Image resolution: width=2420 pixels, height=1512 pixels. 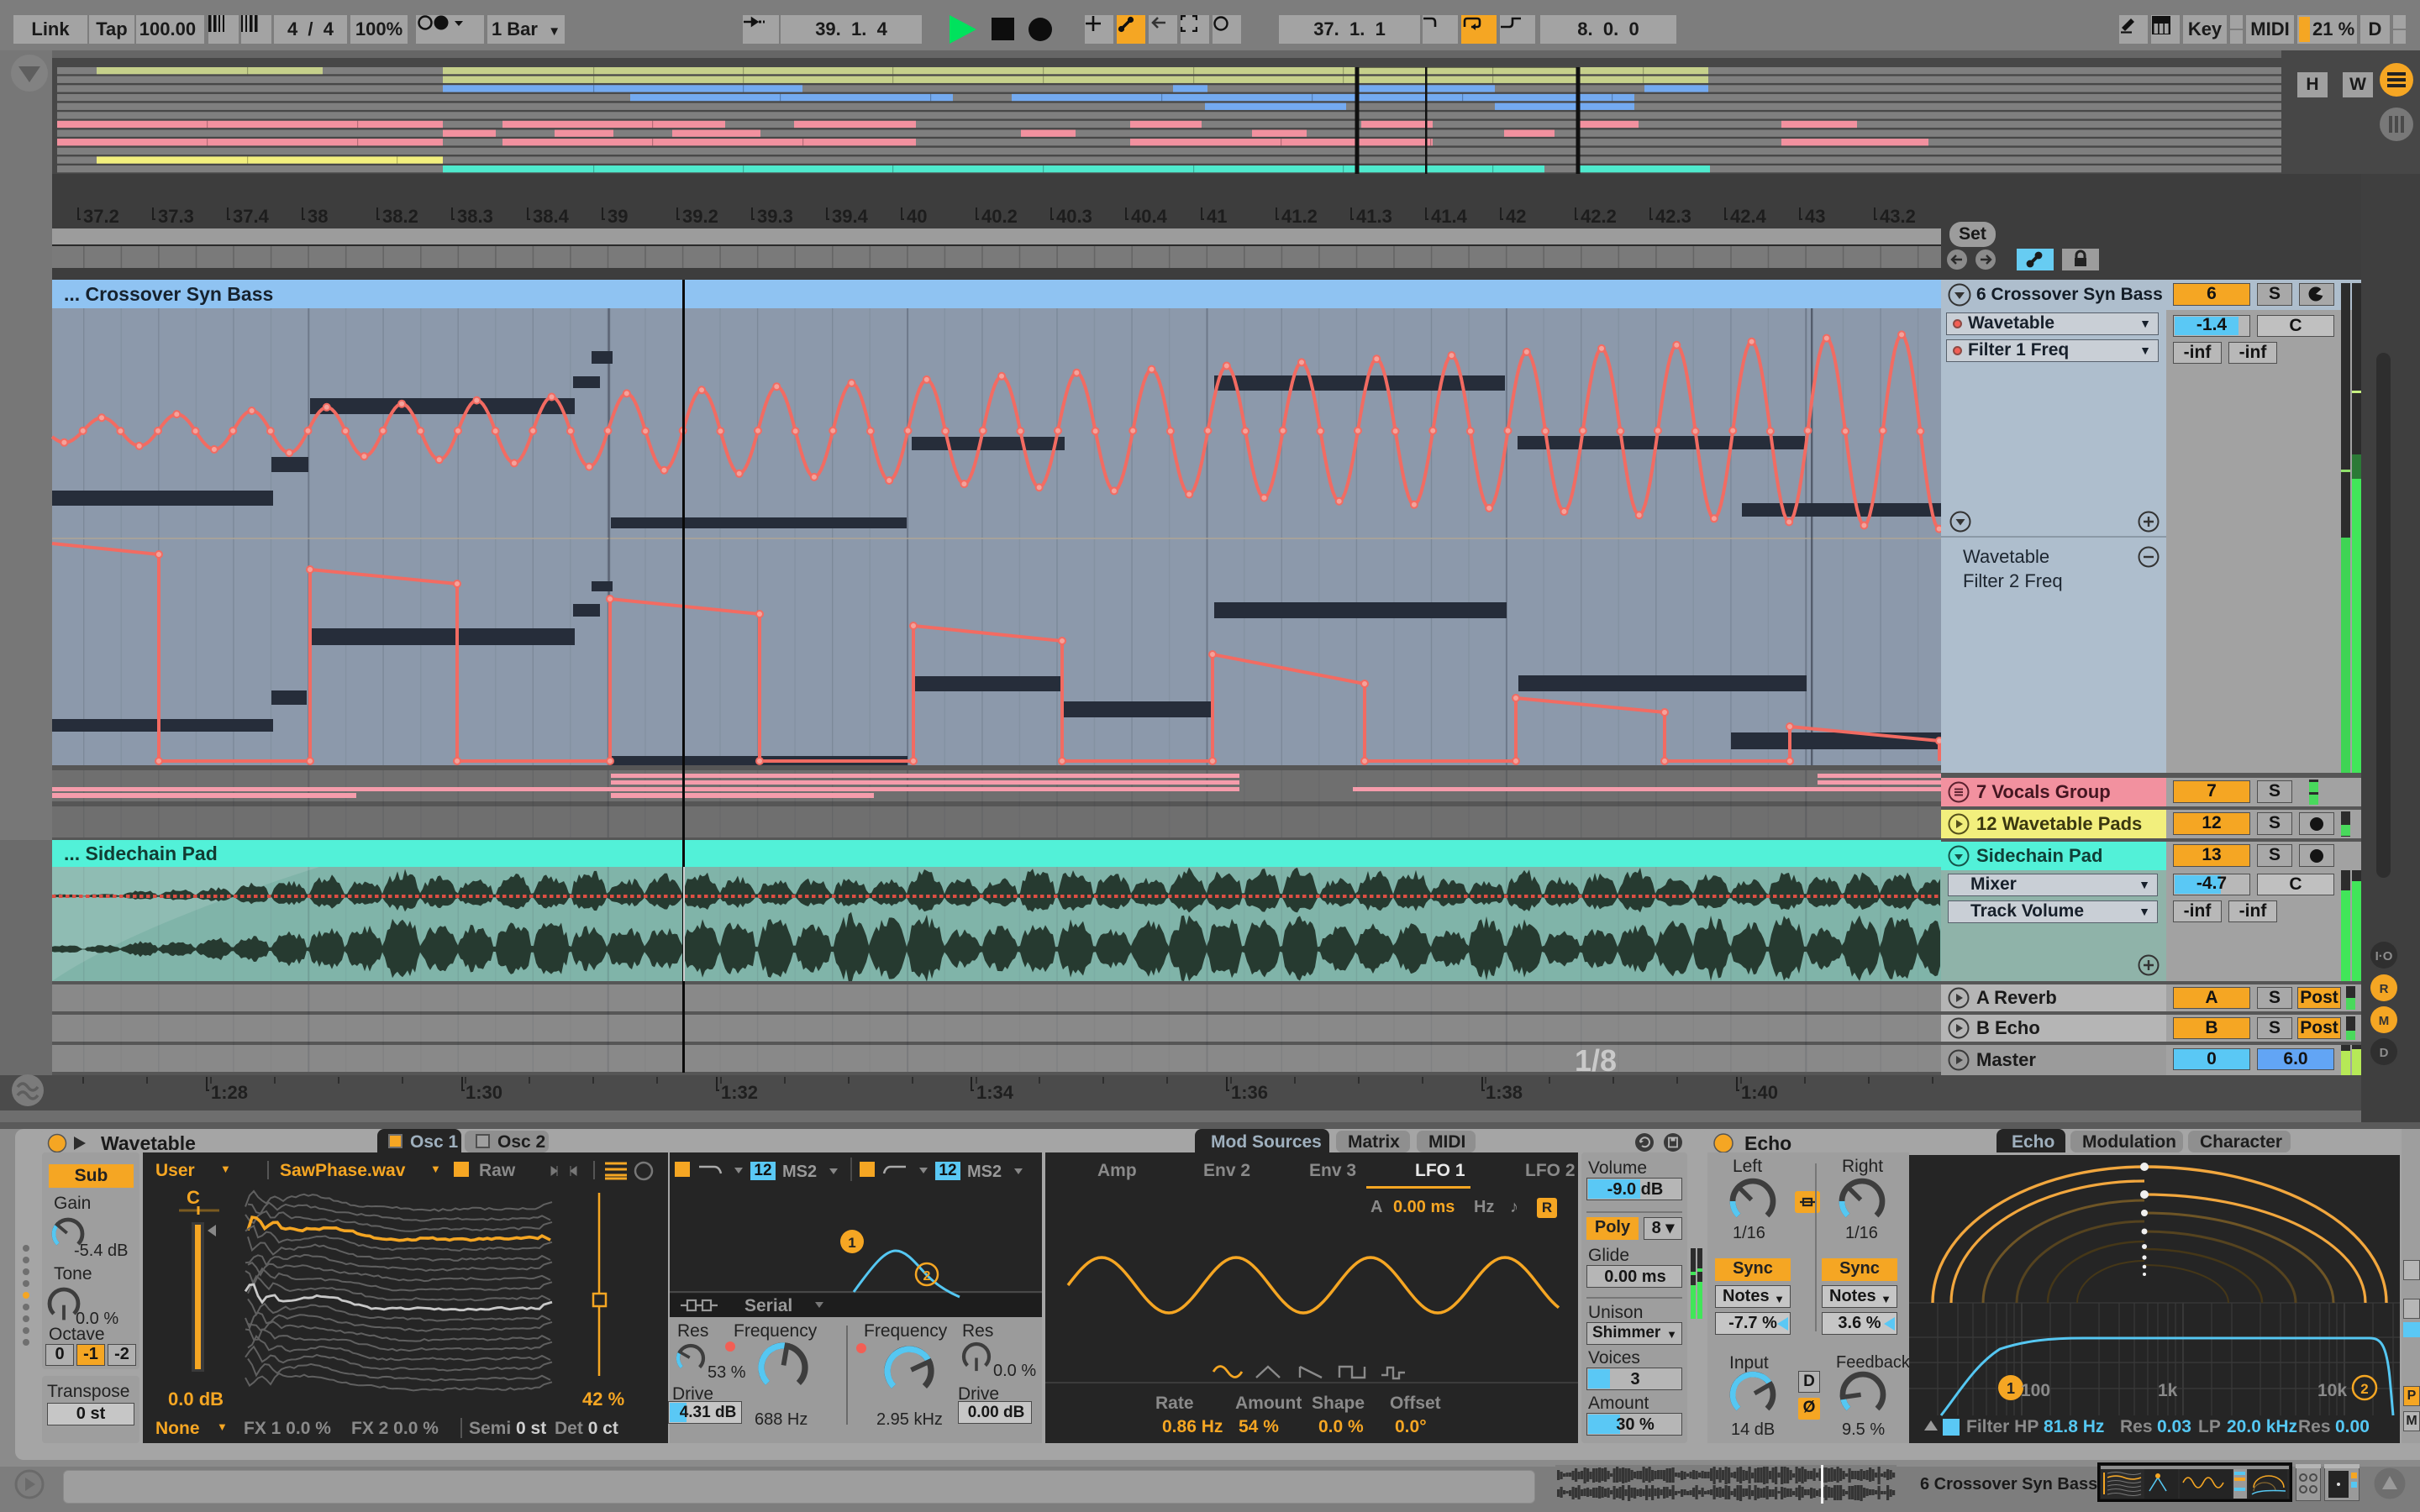 What do you see at coordinates (2168, 1390) in the screenshot?
I see `svg-text: 1k` at bounding box center [2168, 1390].